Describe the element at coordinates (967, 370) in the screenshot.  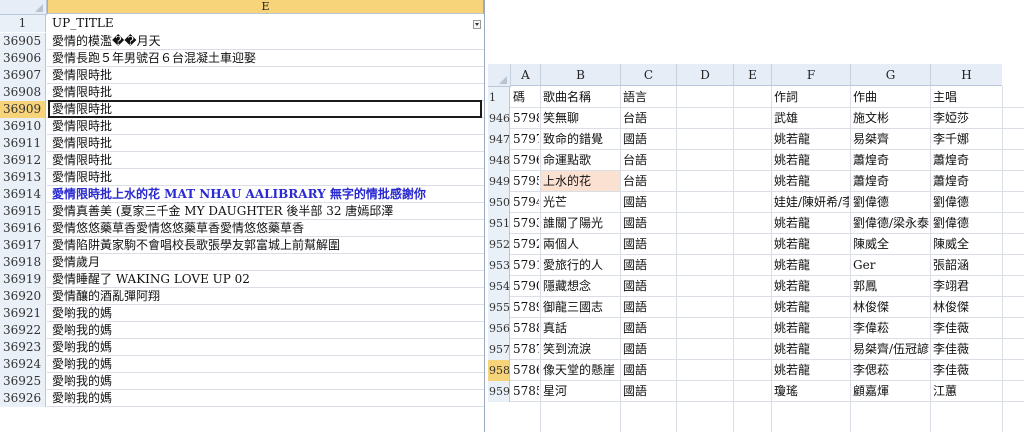
I see `cell-H: 李佳薇` at that location.